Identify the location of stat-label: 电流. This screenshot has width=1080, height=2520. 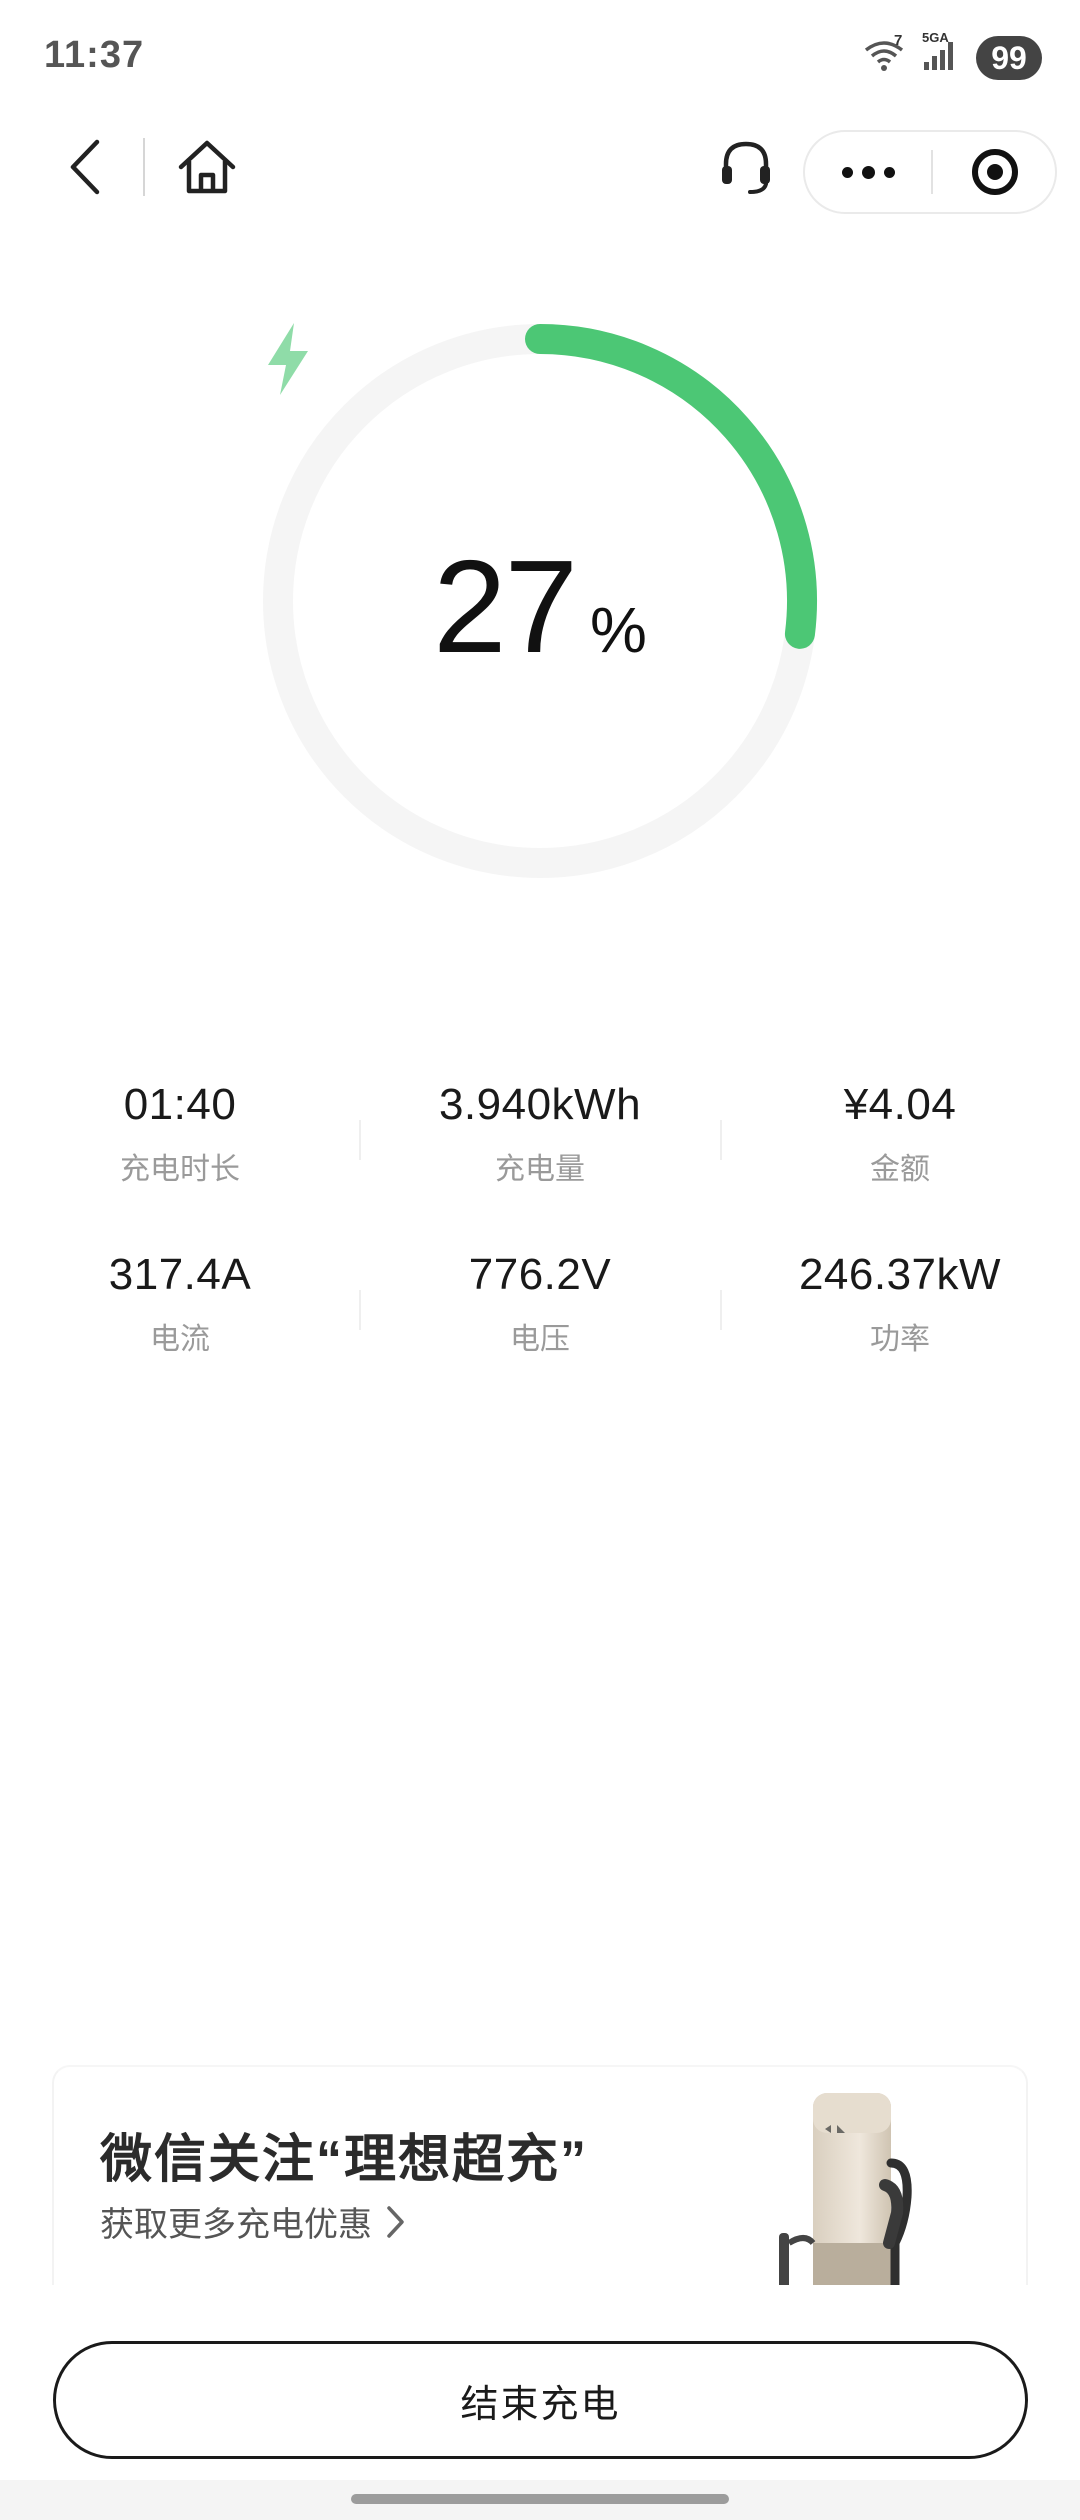
(180, 1339).